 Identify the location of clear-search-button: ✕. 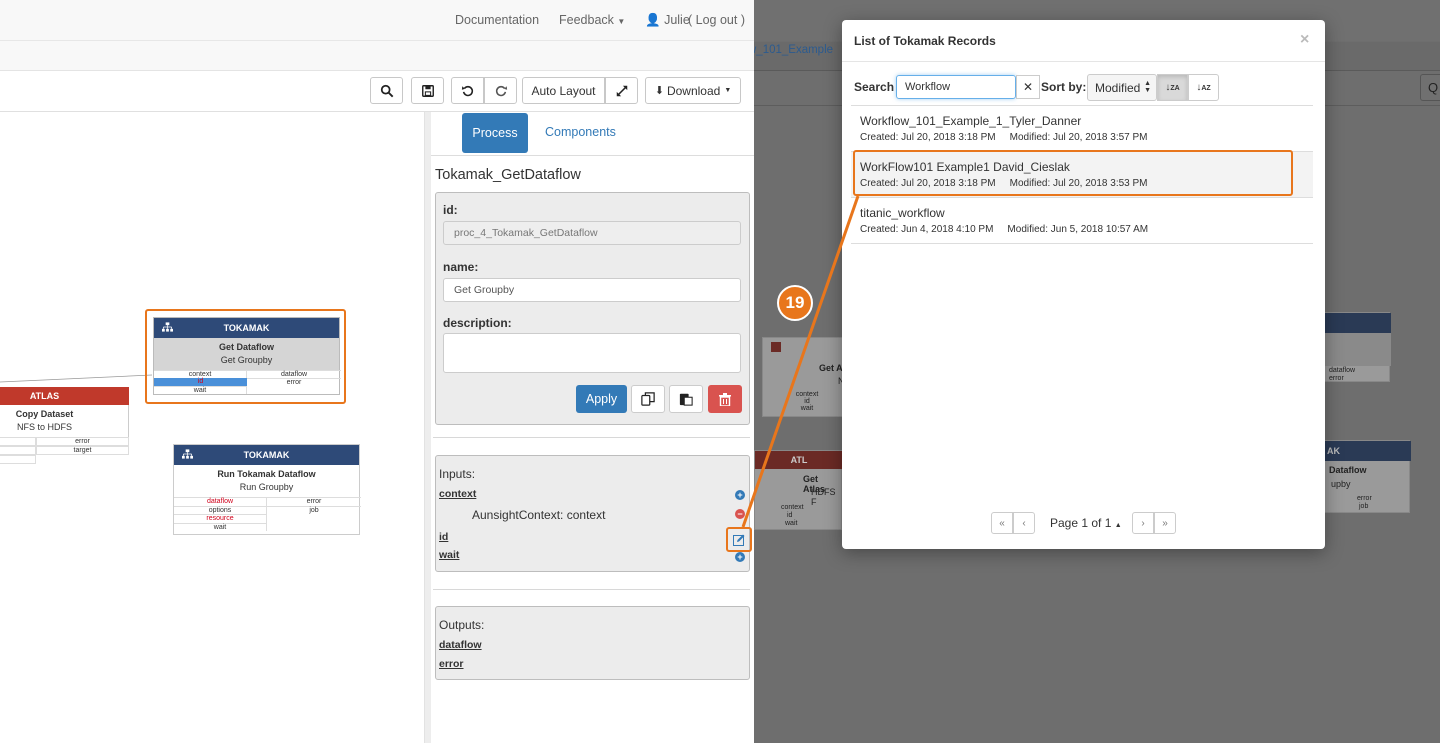
(1028, 87).